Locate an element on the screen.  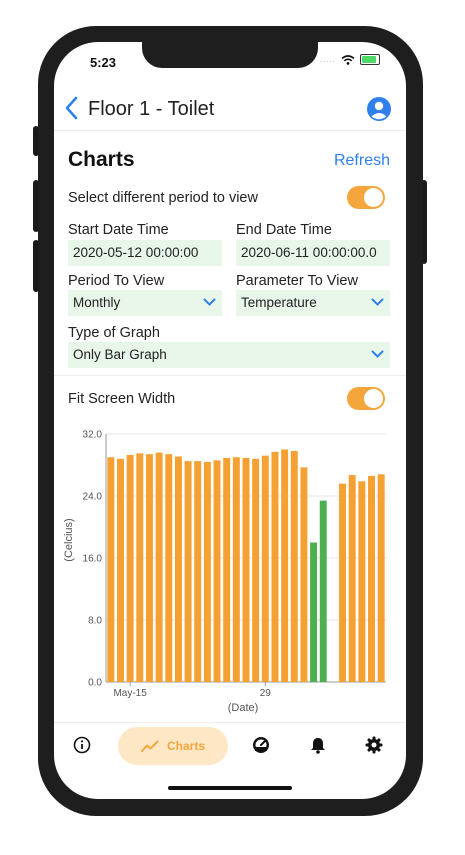
dashboard-gauge-icon is located at coordinates (261, 745).